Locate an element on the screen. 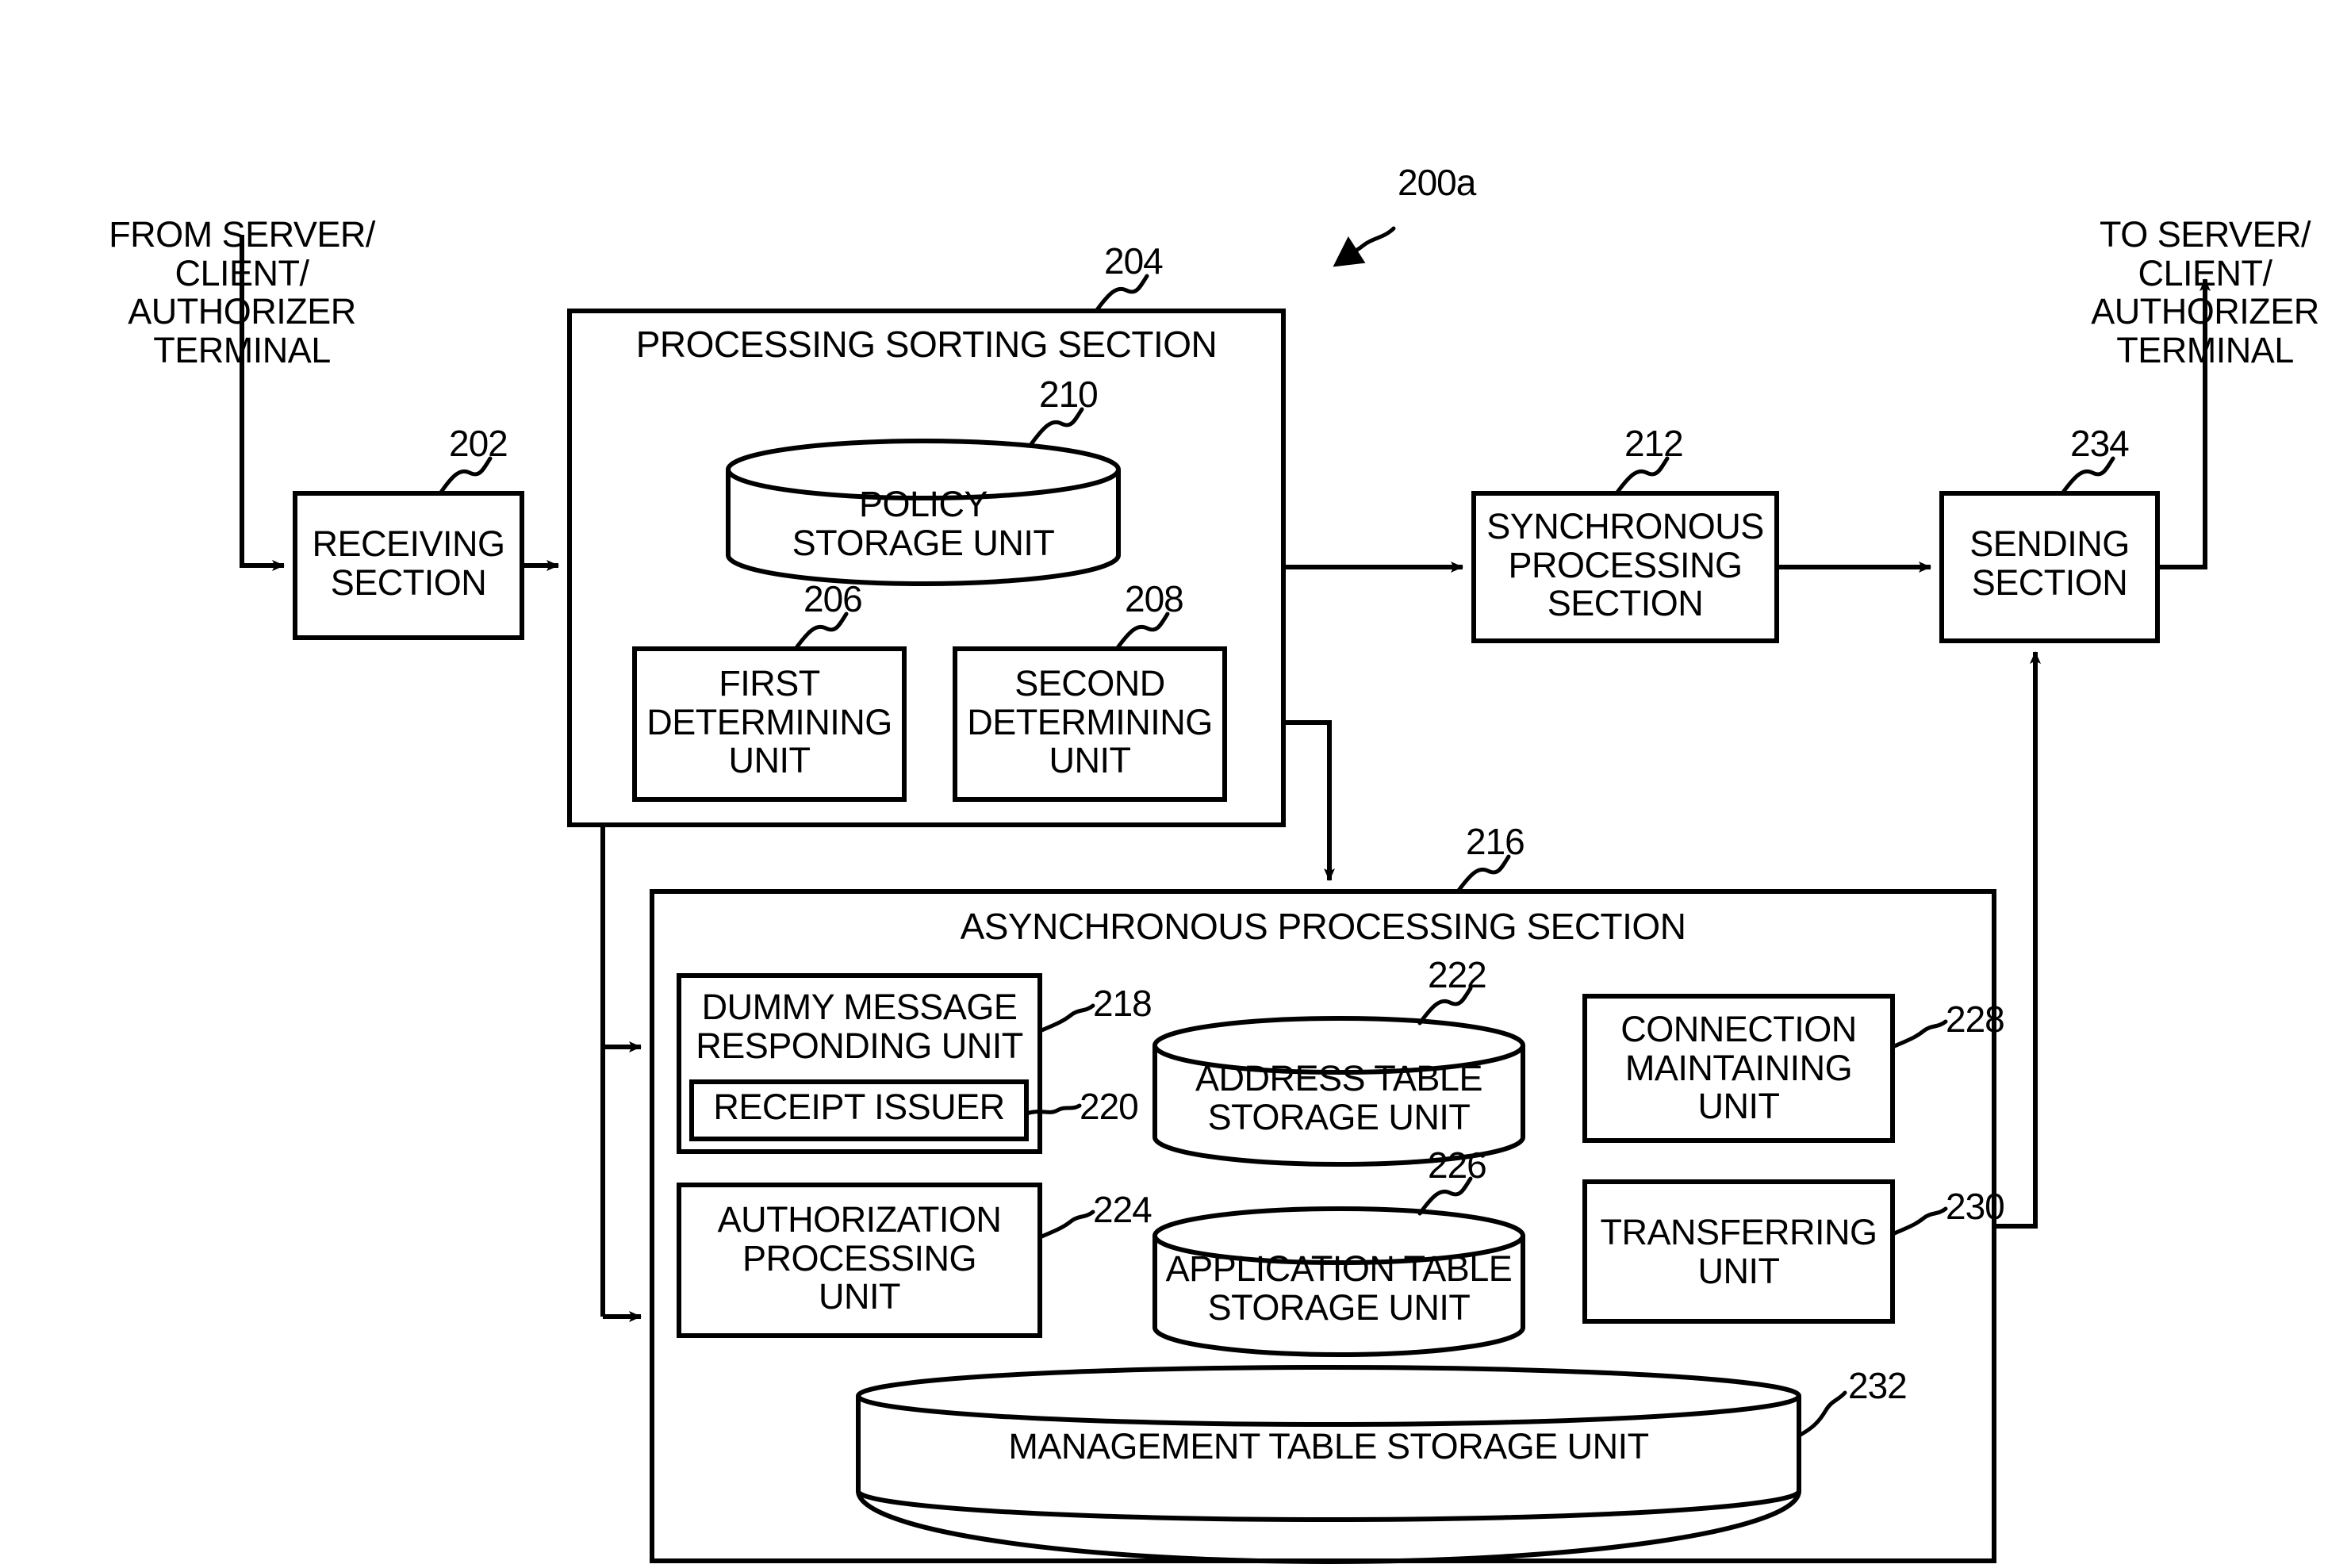 The width and height of the screenshot is (2328, 1568). management-table-storage-unit-label: MANAGEMENT TABLE STORAGE UNIT is located at coordinates (1328, 1446).